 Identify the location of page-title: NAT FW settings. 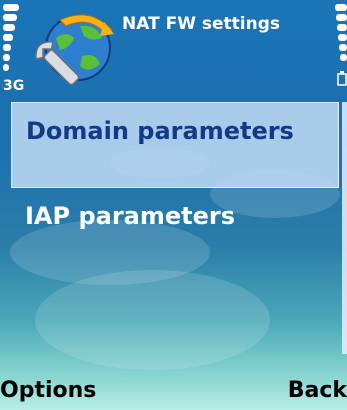
(201, 24).